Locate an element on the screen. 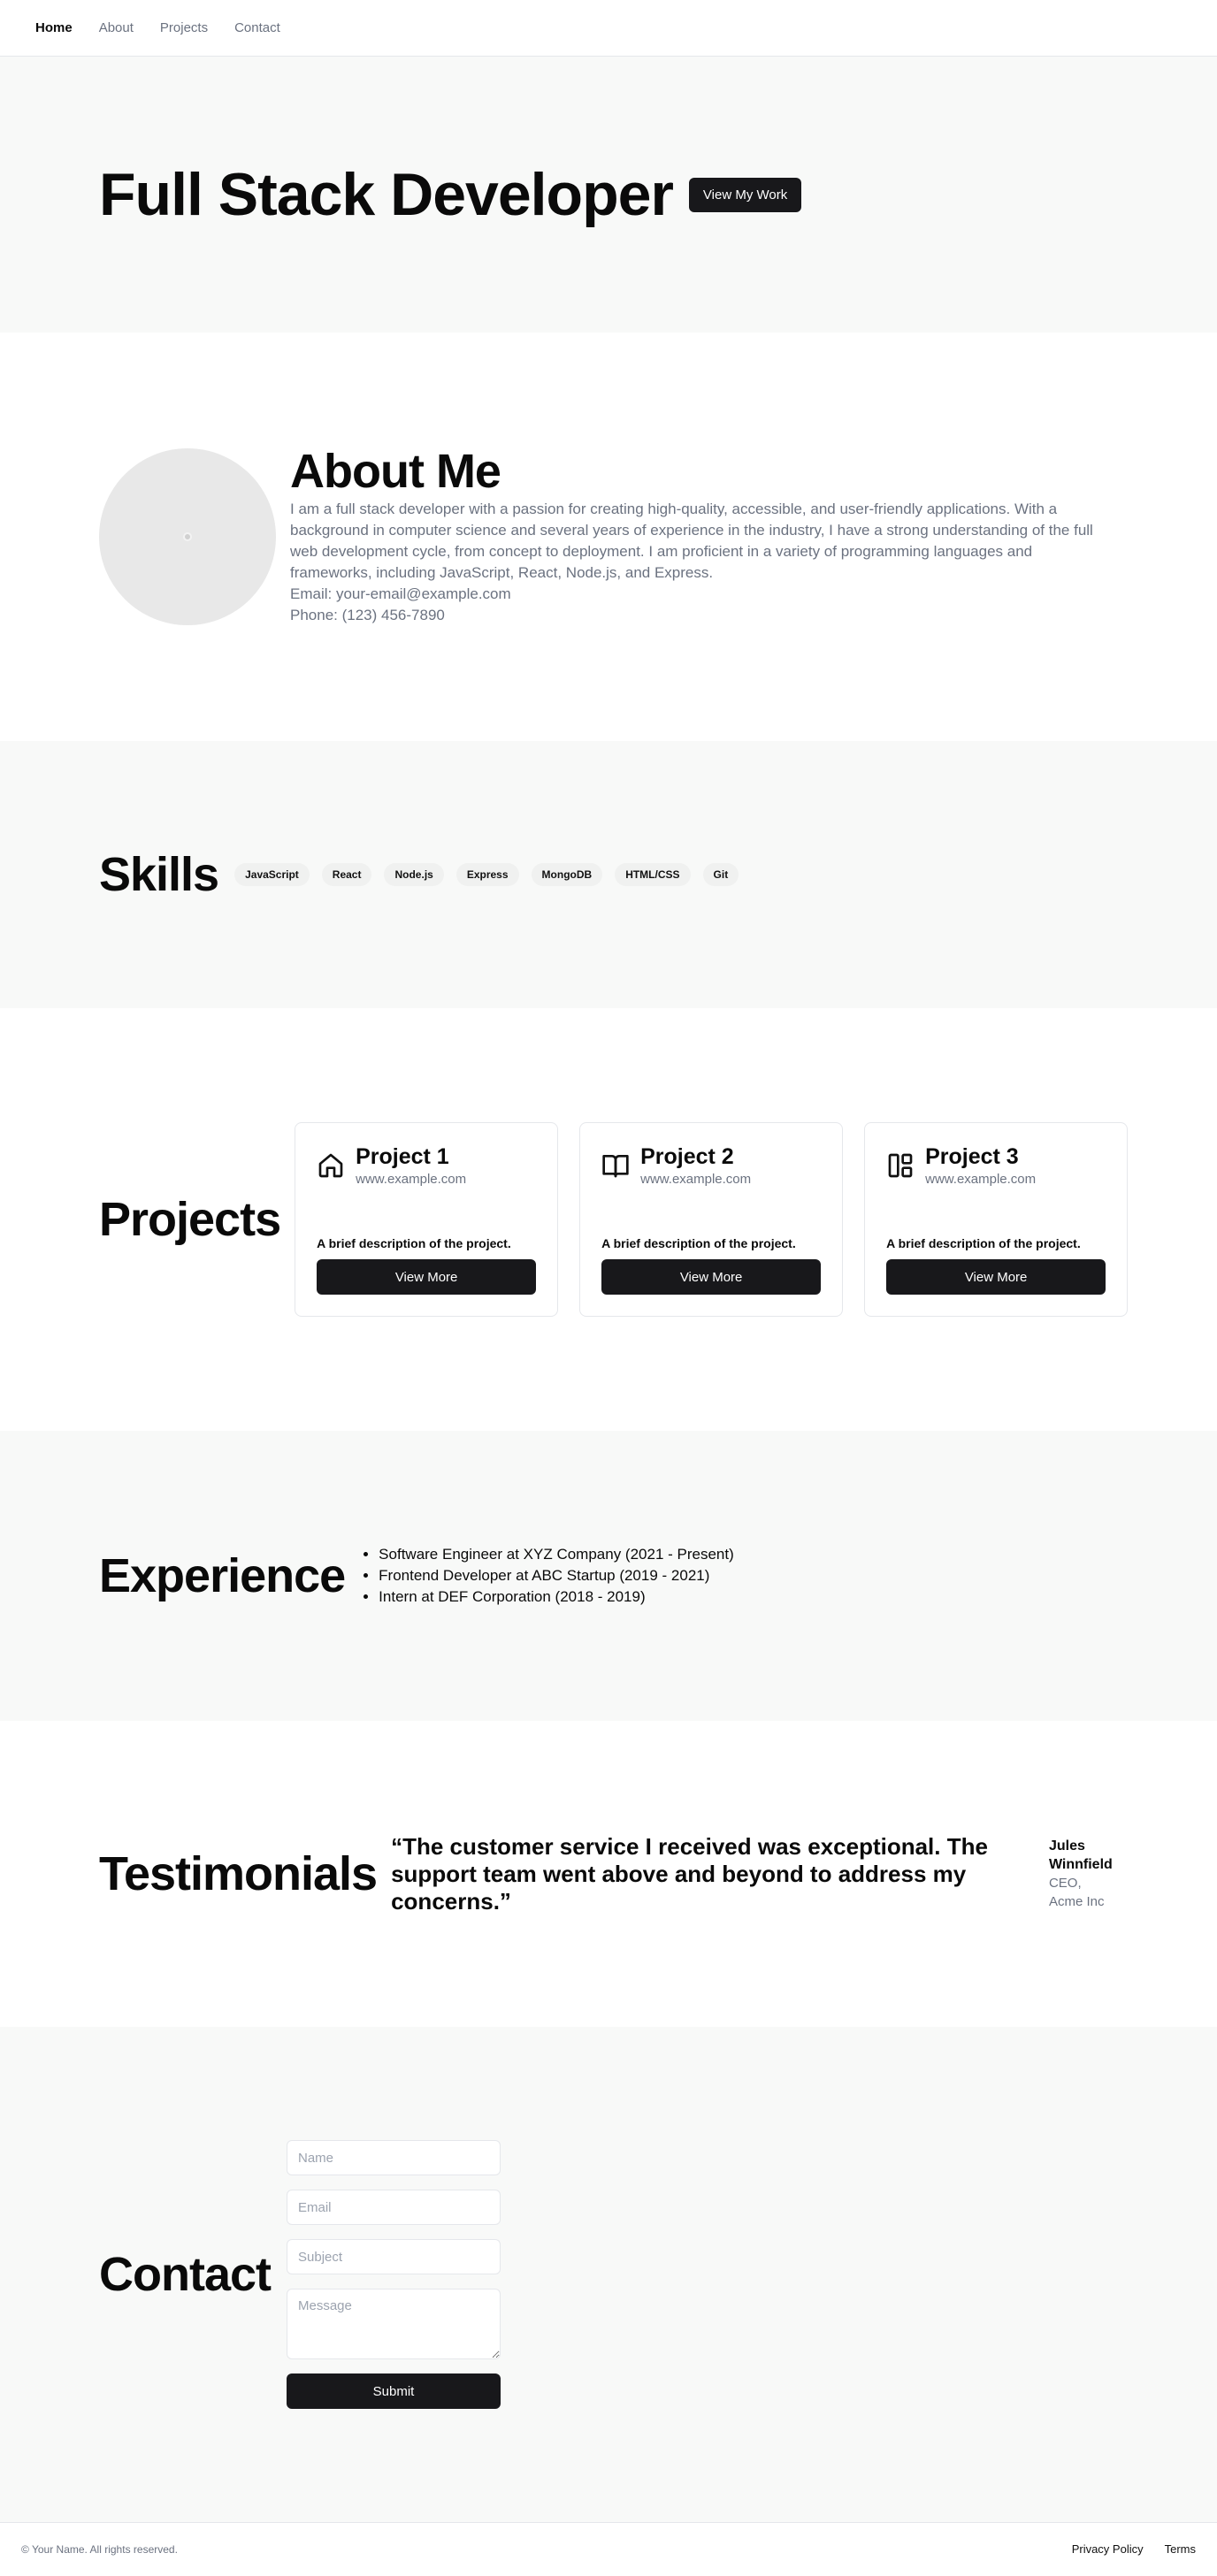 The image size is (1217, 2576). experience-title: Experience is located at coordinates (222, 1575).